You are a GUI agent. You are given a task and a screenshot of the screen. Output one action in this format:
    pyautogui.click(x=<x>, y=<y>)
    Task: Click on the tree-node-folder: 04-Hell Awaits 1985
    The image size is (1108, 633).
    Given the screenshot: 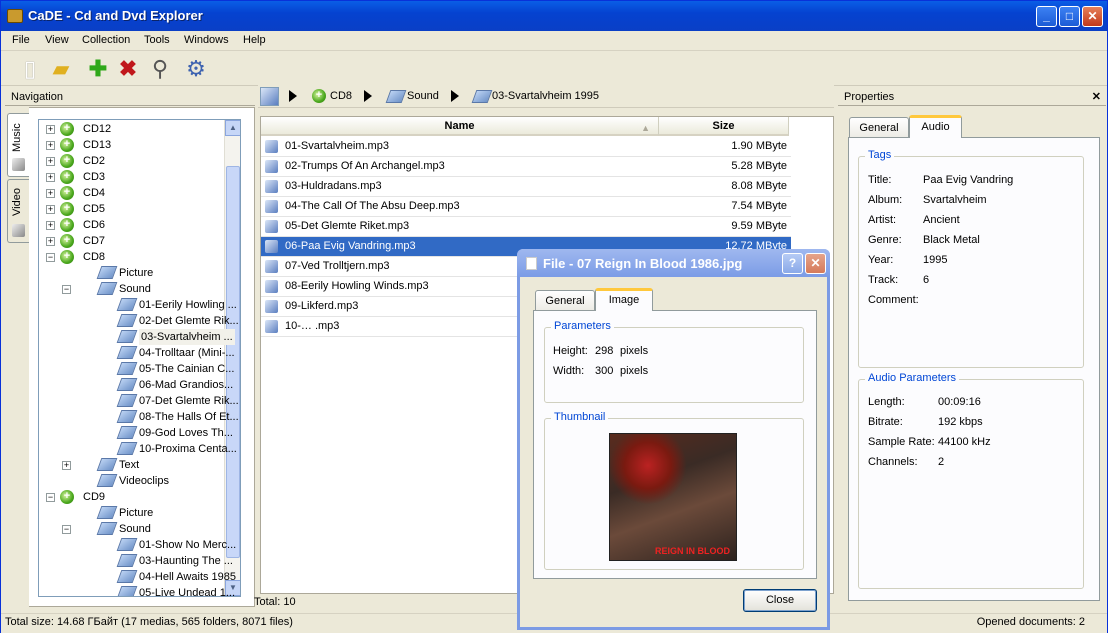 What is the action you would take?
    pyautogui.click(x=140, y=577)
    